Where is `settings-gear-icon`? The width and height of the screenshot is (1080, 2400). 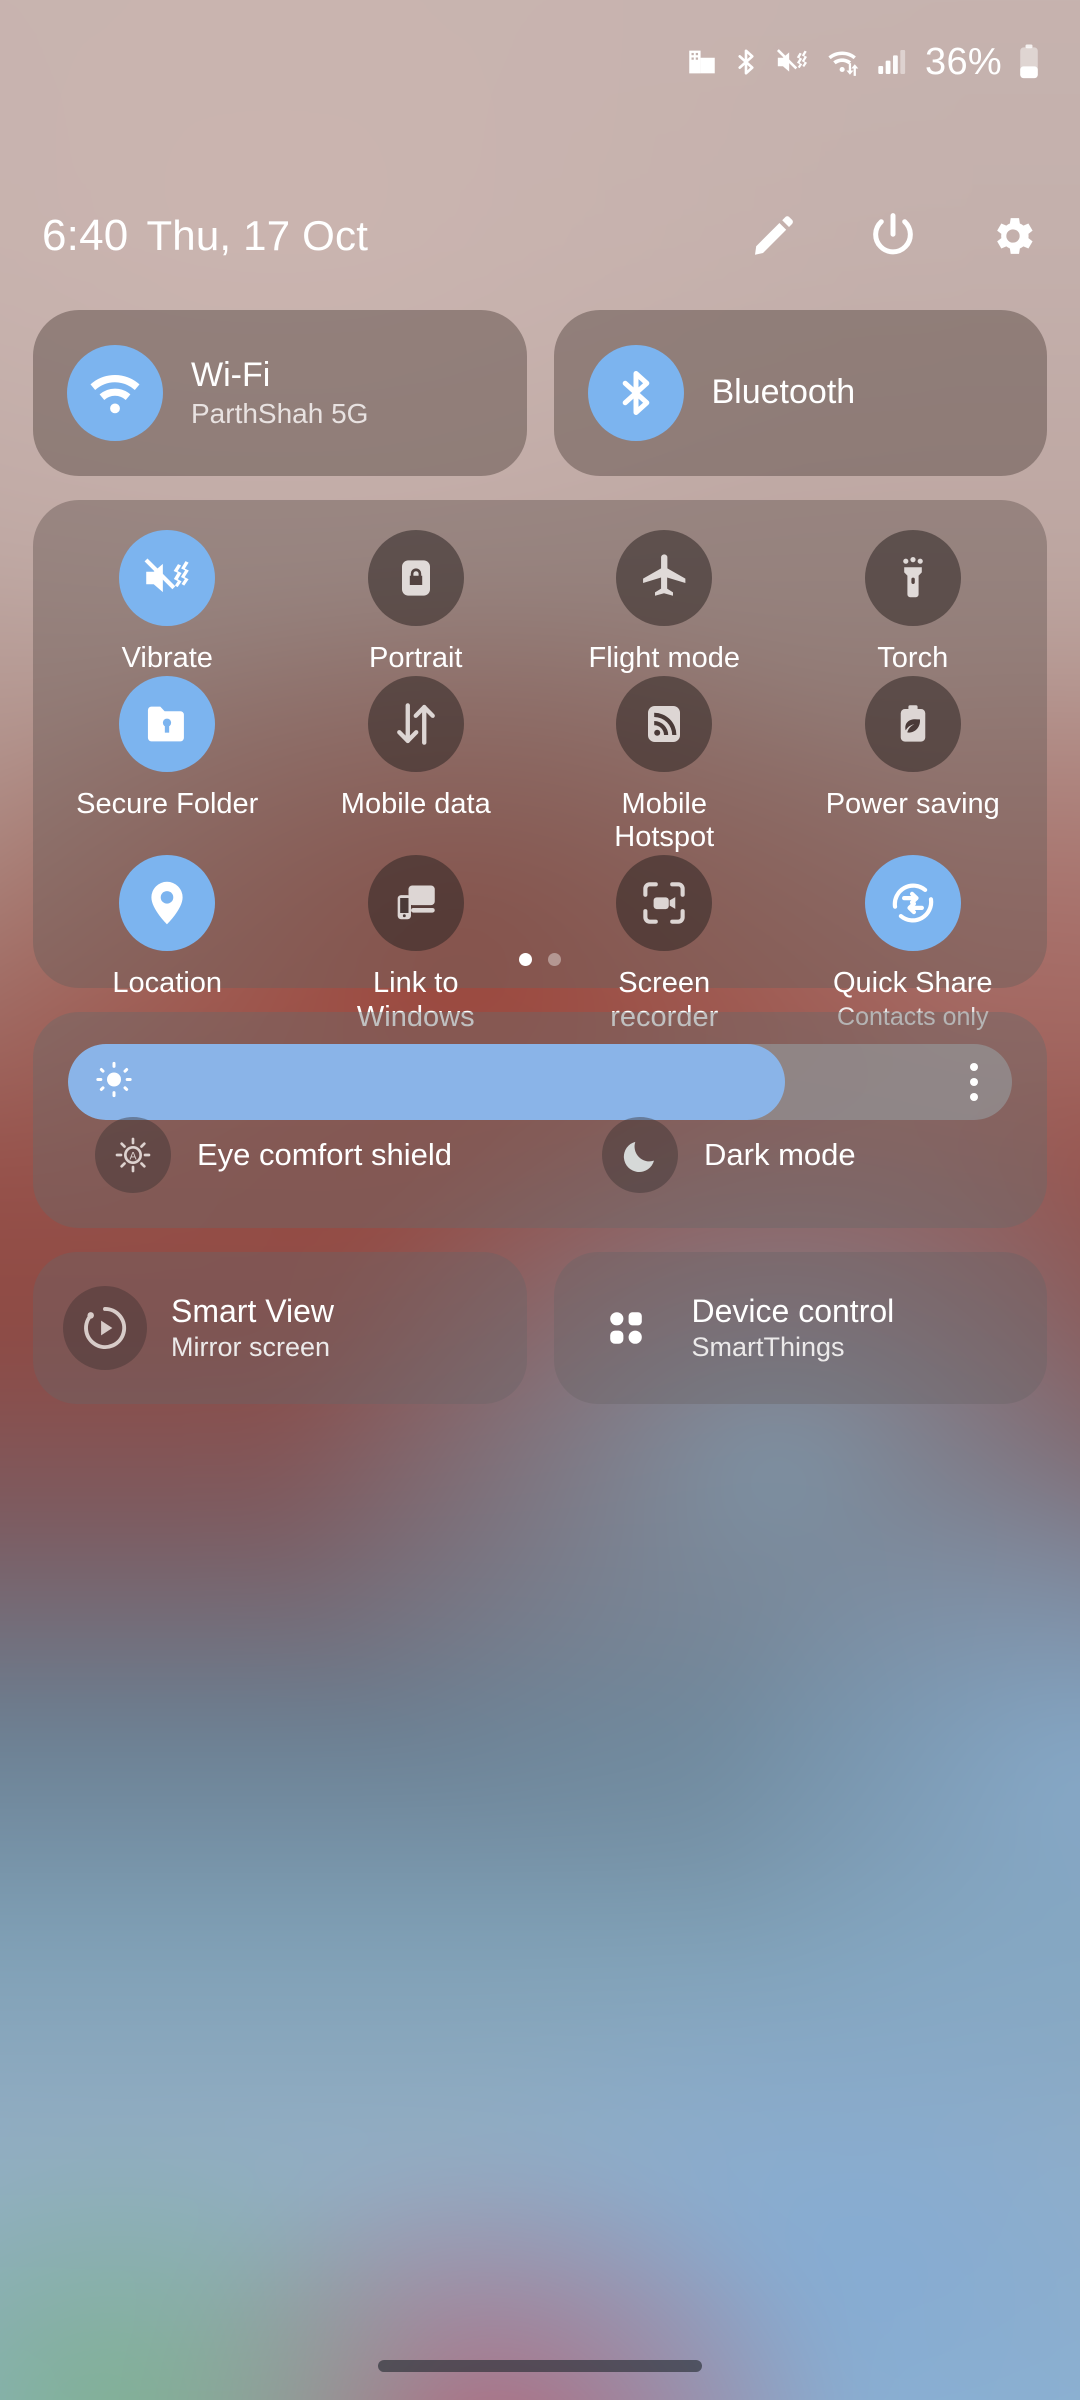
settings-gear-icon is located at coordinates (1013, 236).